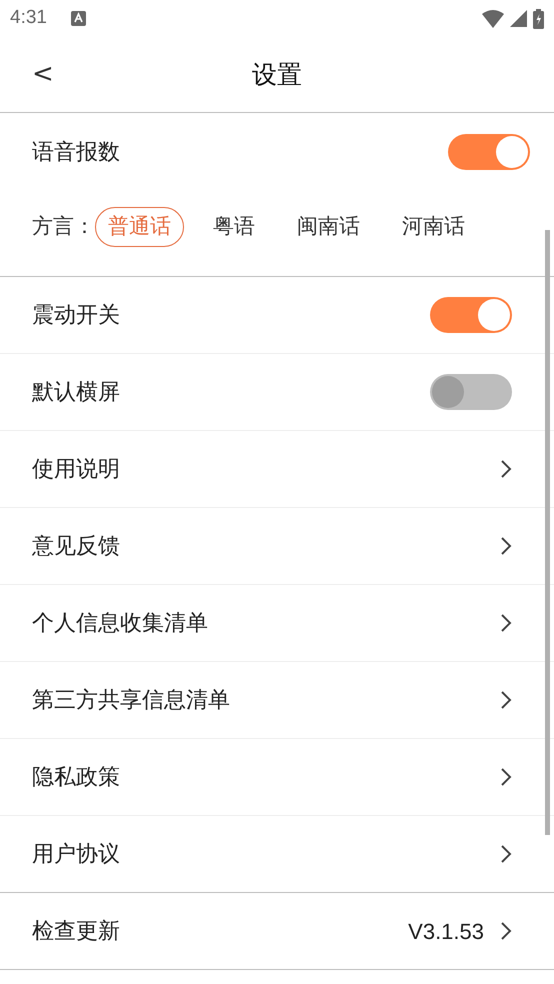 The height and width of the screenshot is (984, 554). Describe the element at coordinates (76, 470) in the screenshot. I see `setting-label: 使用说明` at that location.